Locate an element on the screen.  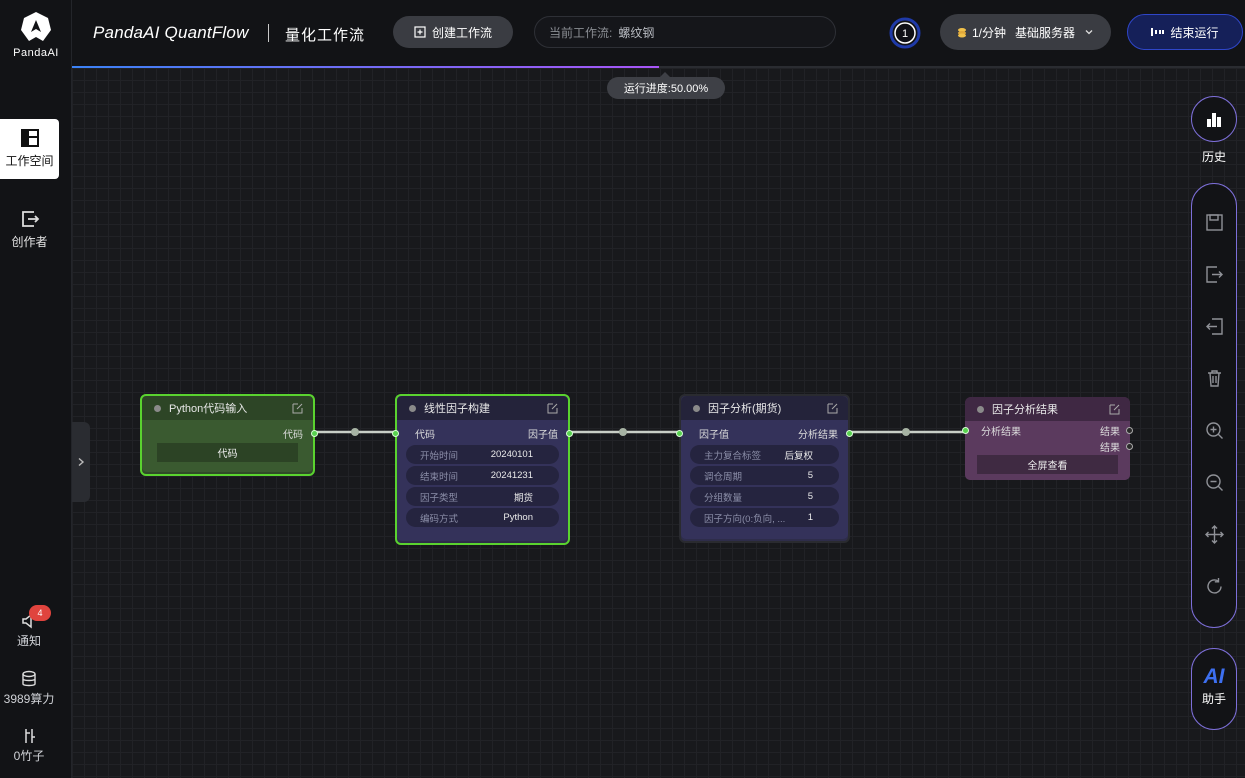
widget-group-count: 分组数量 5 is located at coordinates (764, 496).